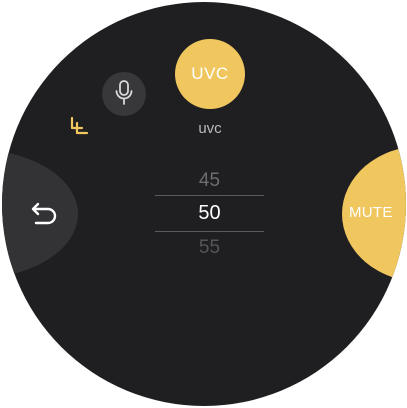 This screenshot has height=408, width=407. I want to click on collapse-chevrons-icon, so click(79, 127).